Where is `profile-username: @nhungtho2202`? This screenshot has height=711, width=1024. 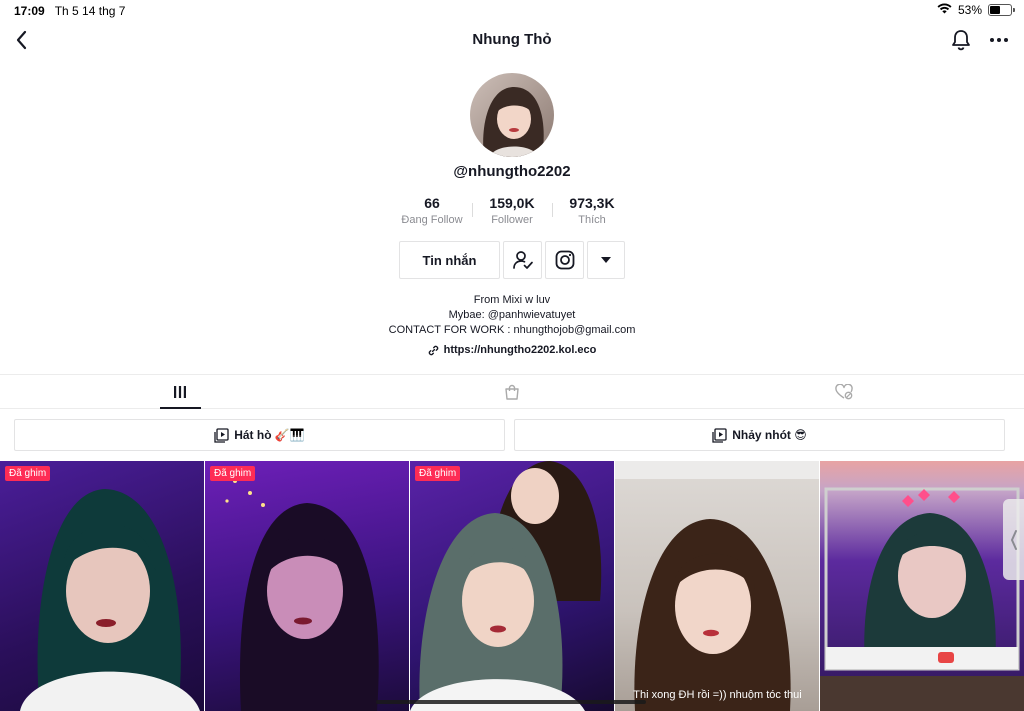
profile-username: @nhungtho2202 is located at coordinates (512, 171).